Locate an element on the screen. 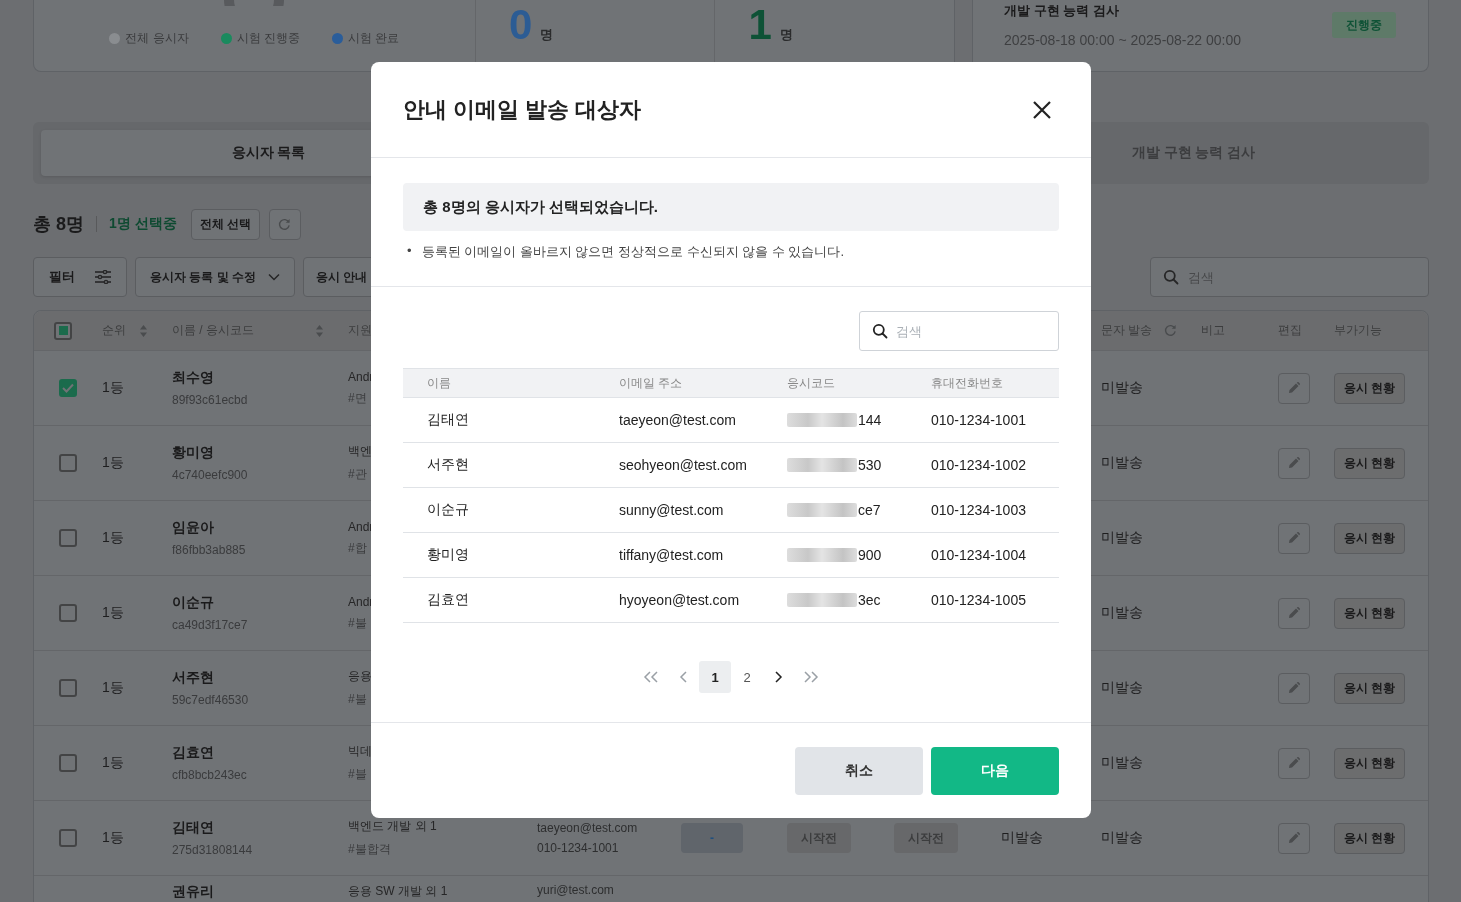 This screenshot has width=1461, height=902. select-all-button: 전체 선택 is located at coordinates (225, 224).